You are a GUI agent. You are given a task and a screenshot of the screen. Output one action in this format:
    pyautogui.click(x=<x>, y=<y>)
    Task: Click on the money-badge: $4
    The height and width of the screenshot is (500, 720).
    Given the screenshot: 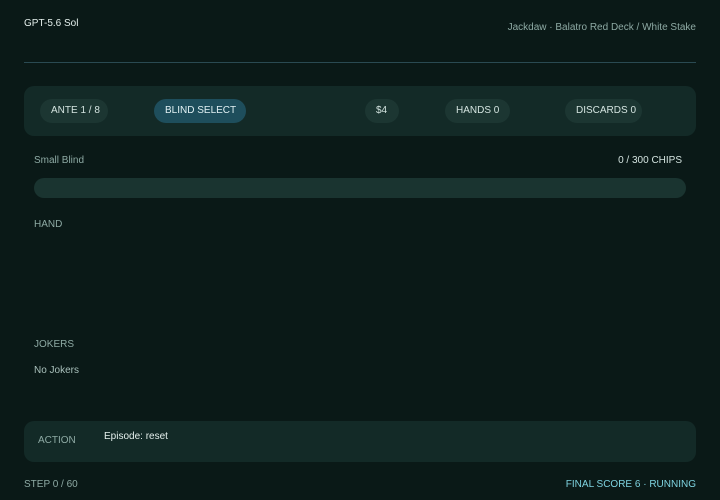 What is the action you would take?
    pyautogui.click(x=382, y=111)
    